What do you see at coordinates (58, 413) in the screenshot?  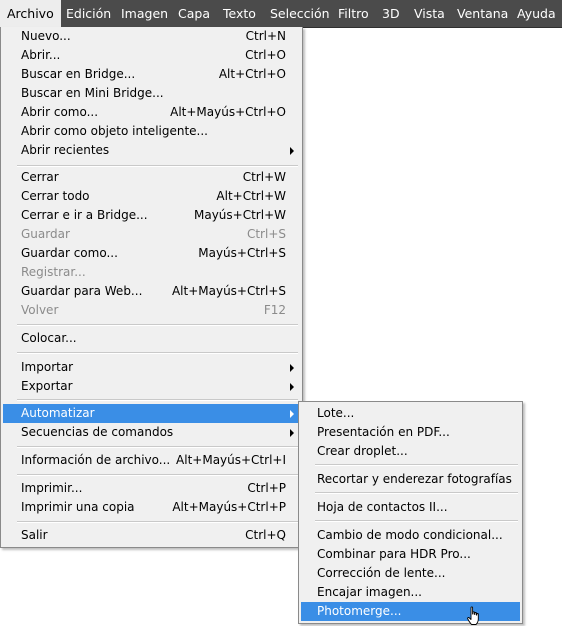 I see `menu-item-label: Automatizar` at bounding box center [58, 413].